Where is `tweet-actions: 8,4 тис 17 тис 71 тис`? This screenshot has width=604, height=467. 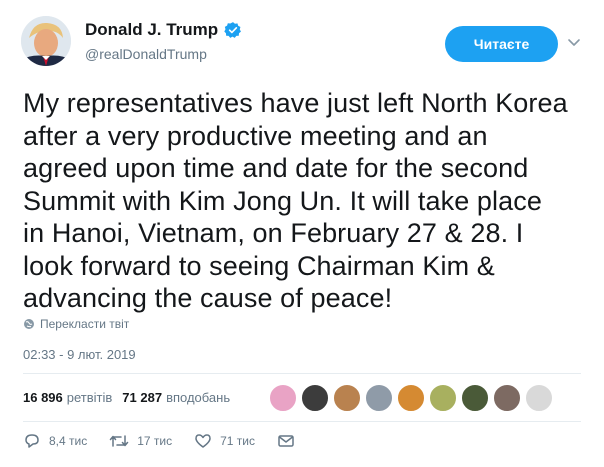
tweet-actions: 8,4 тис 17 тис 71 тис is located at coordinates (174, 441).